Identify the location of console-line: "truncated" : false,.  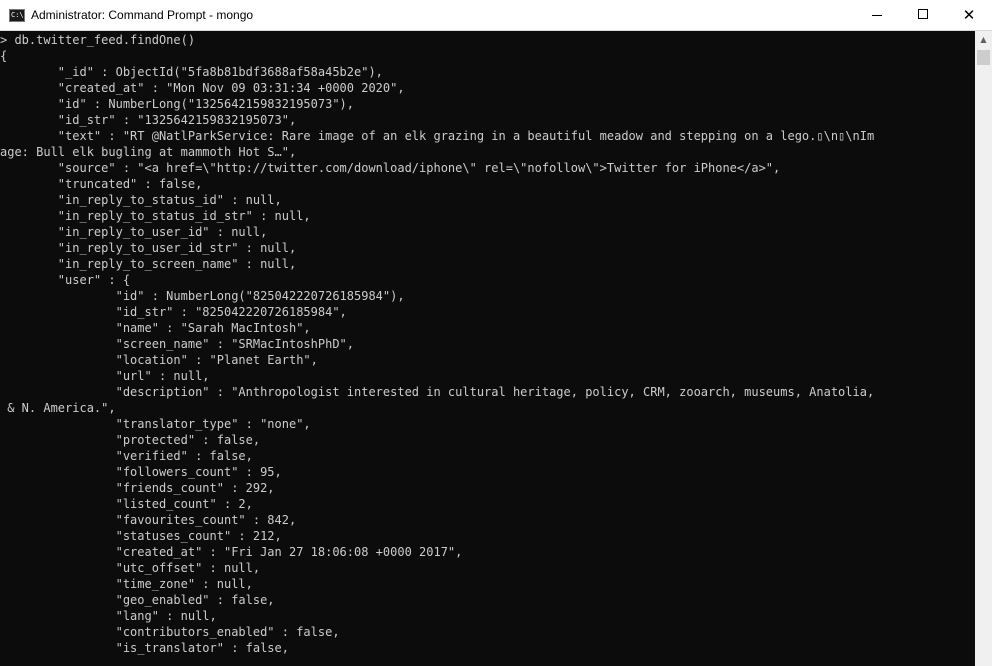
(101, 184).